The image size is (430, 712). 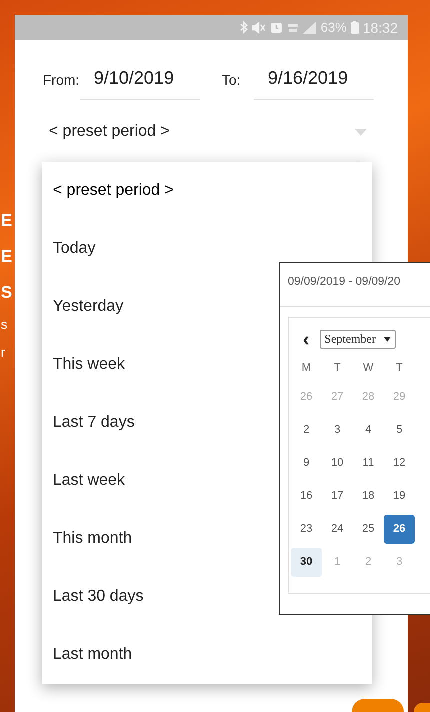 What do you see at coordinates (399, 529) in the screenshot?
I see `calendar-day: 26` at bounding box center [399, 529].